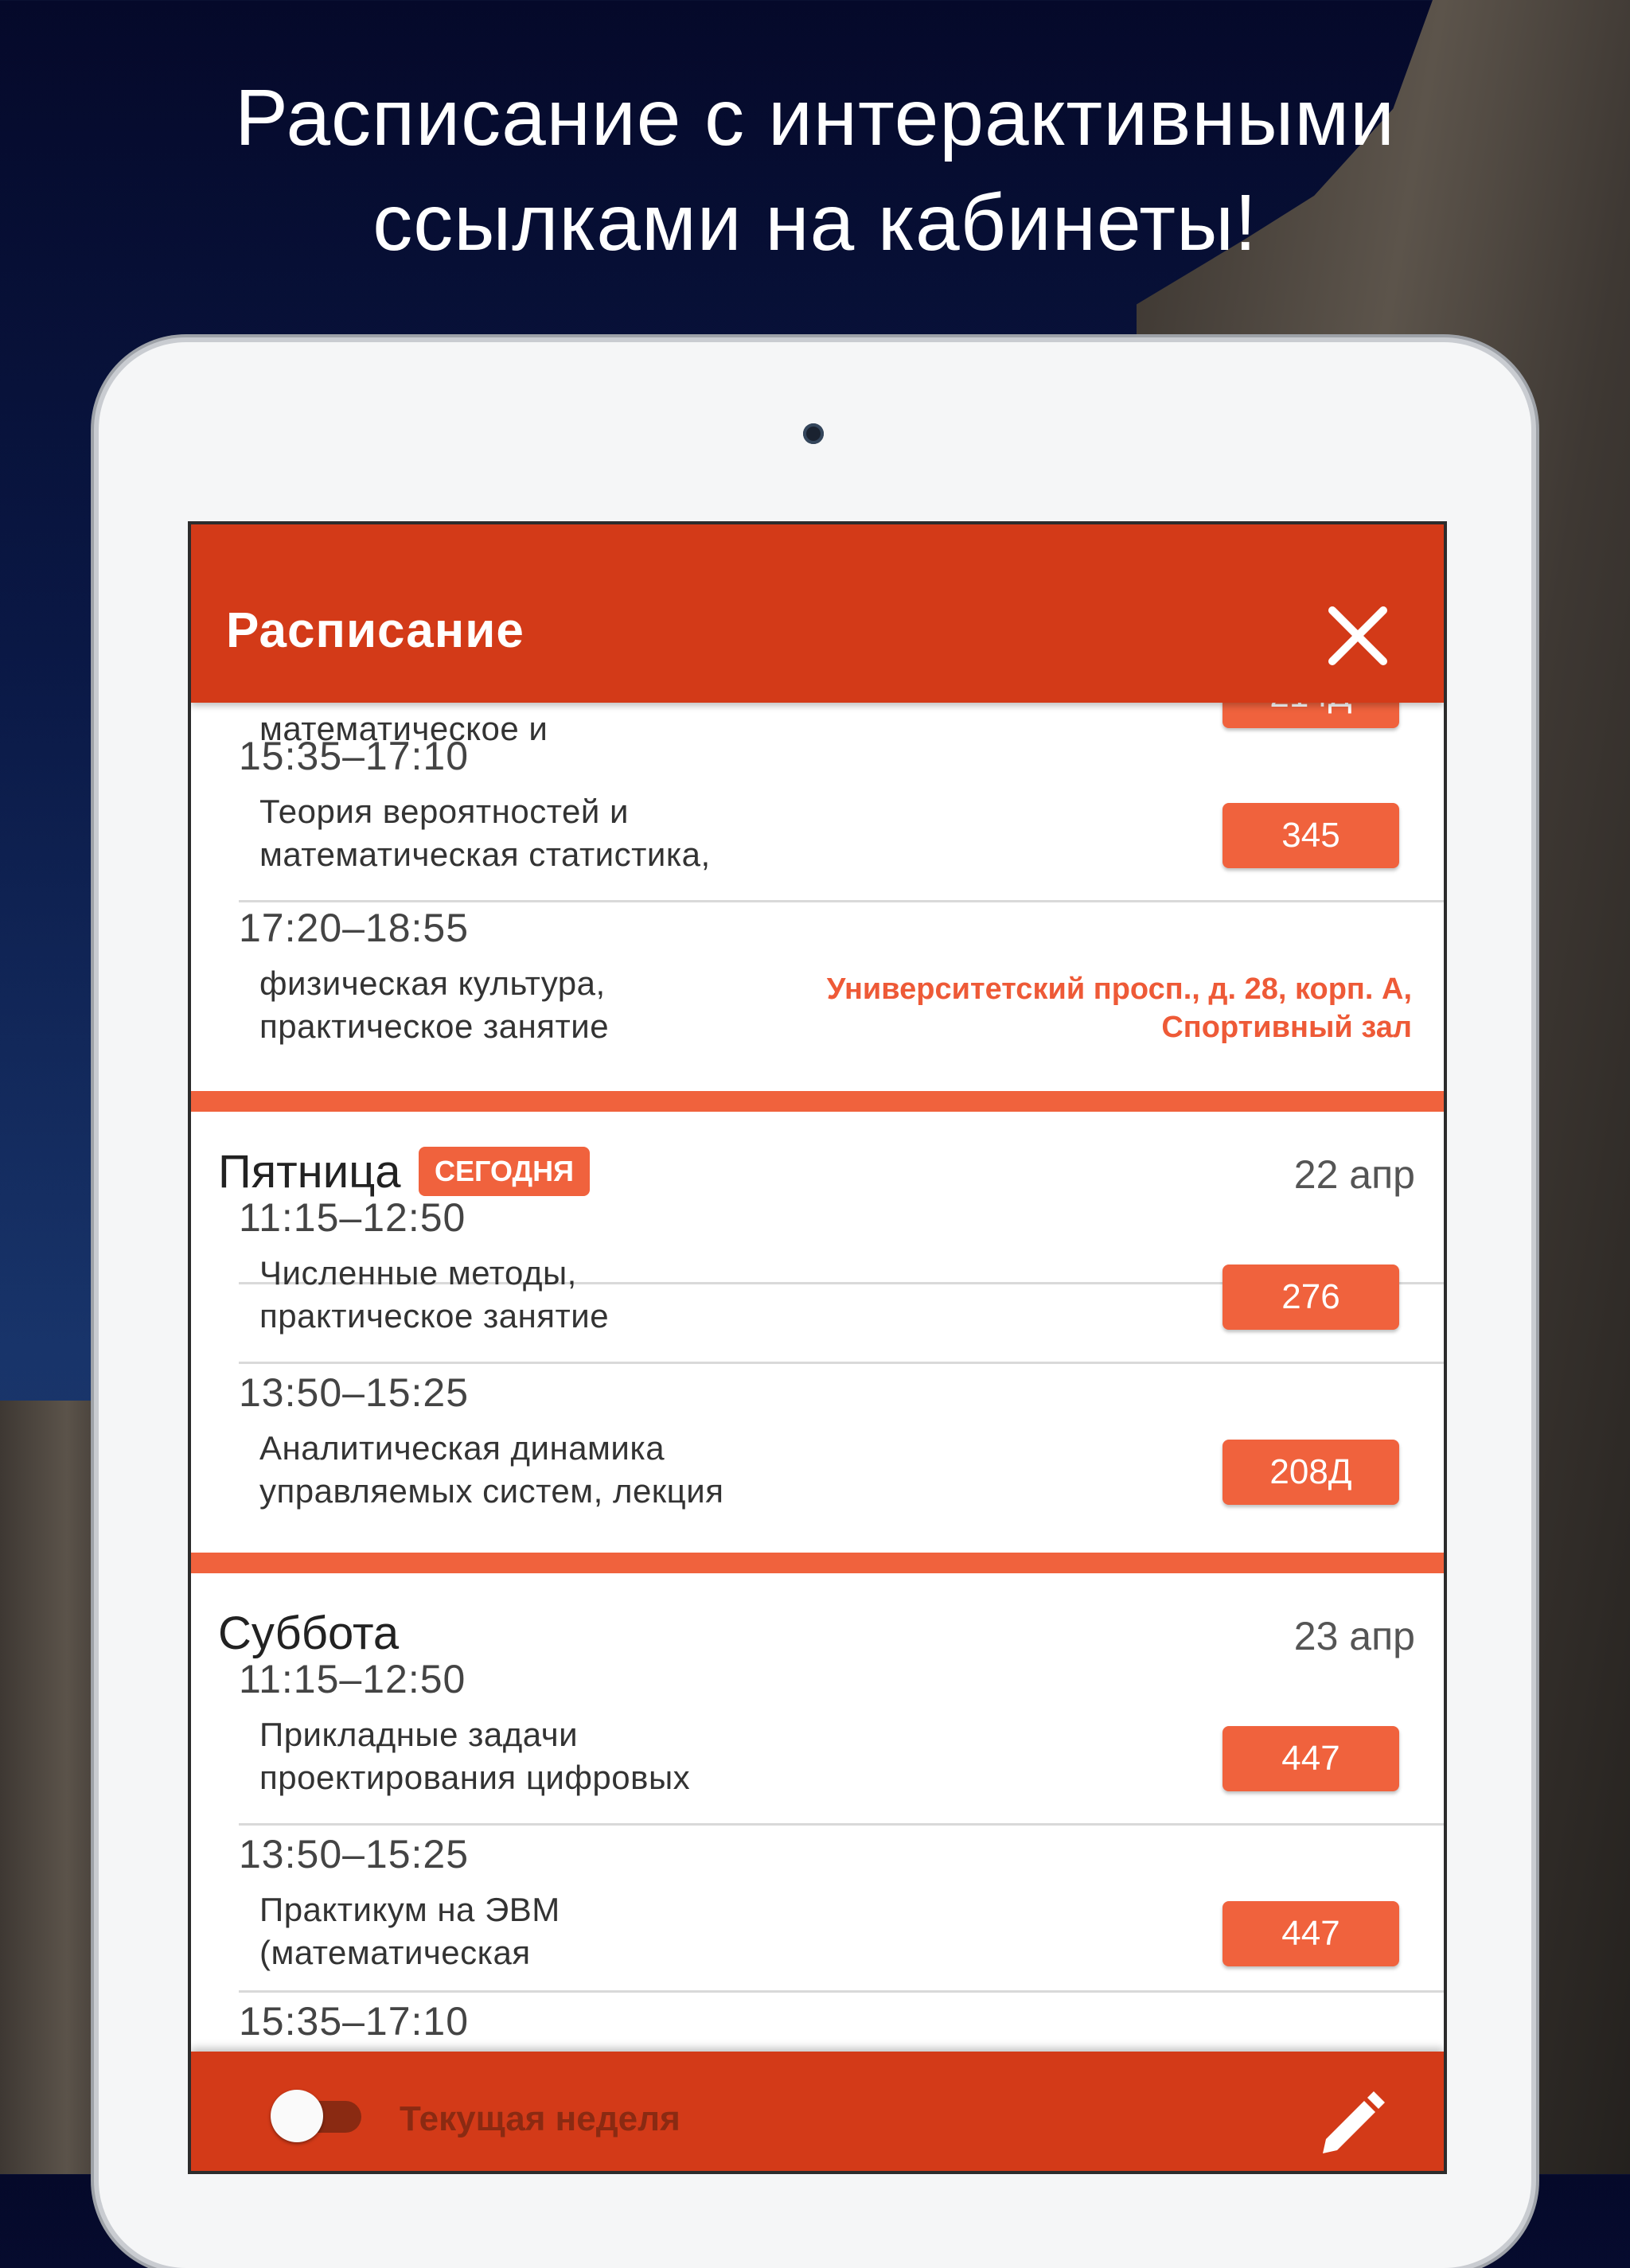  What do you see at coordinates (444, 811) in the screenshot?
I see `lesson-subject-line: Теория вероятностей и` at bounding box center [444, 811].